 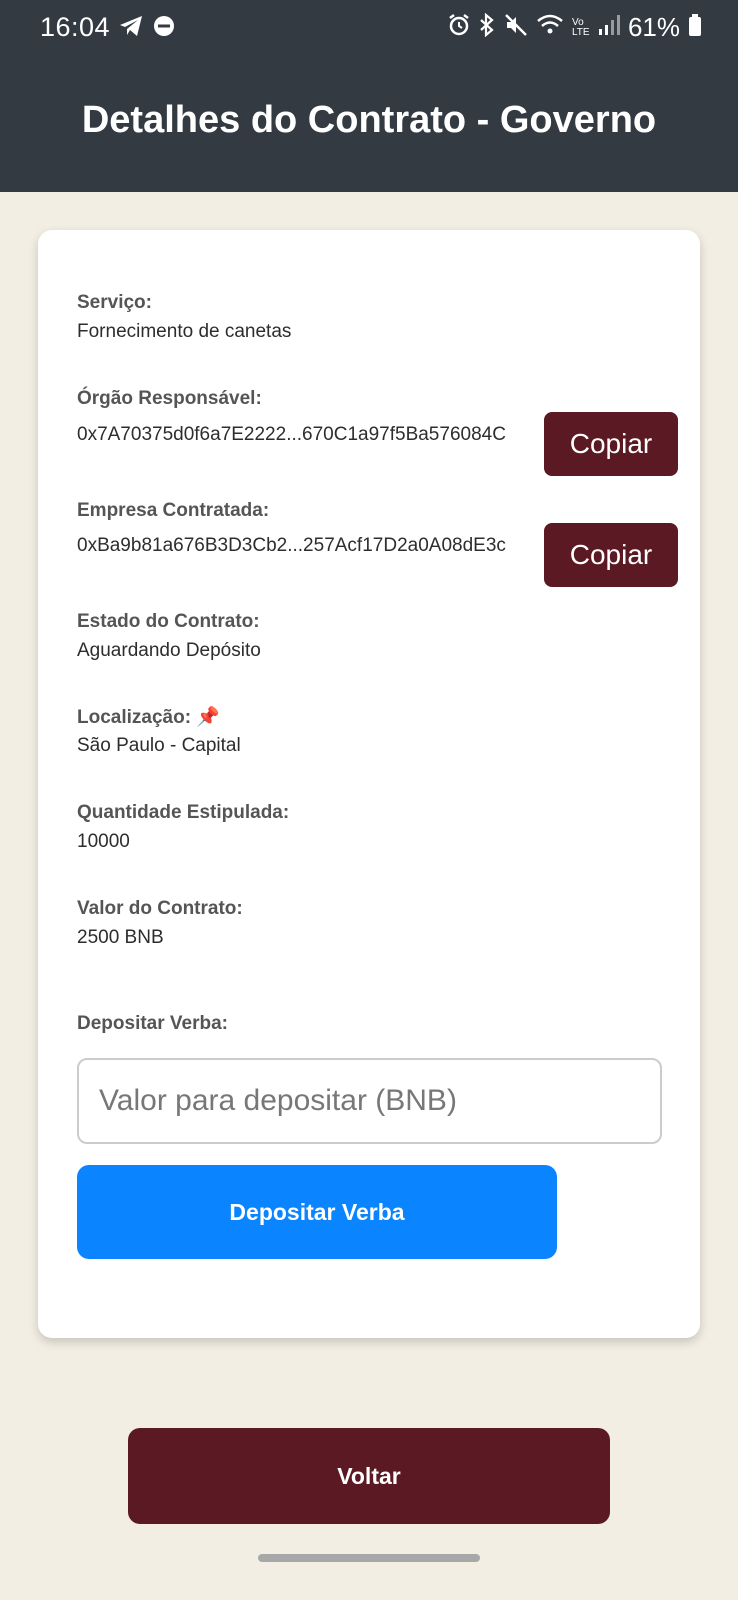 I want to click on copy-company-button: Copiar, so click(x=611, y=555).